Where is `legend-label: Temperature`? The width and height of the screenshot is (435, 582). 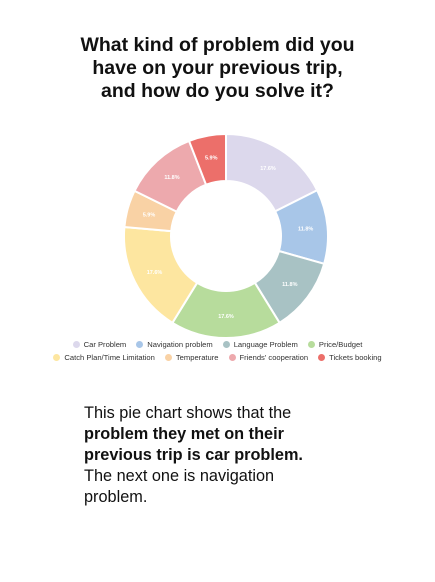
legend-label: Temperature is located at coordinates (197, 357).